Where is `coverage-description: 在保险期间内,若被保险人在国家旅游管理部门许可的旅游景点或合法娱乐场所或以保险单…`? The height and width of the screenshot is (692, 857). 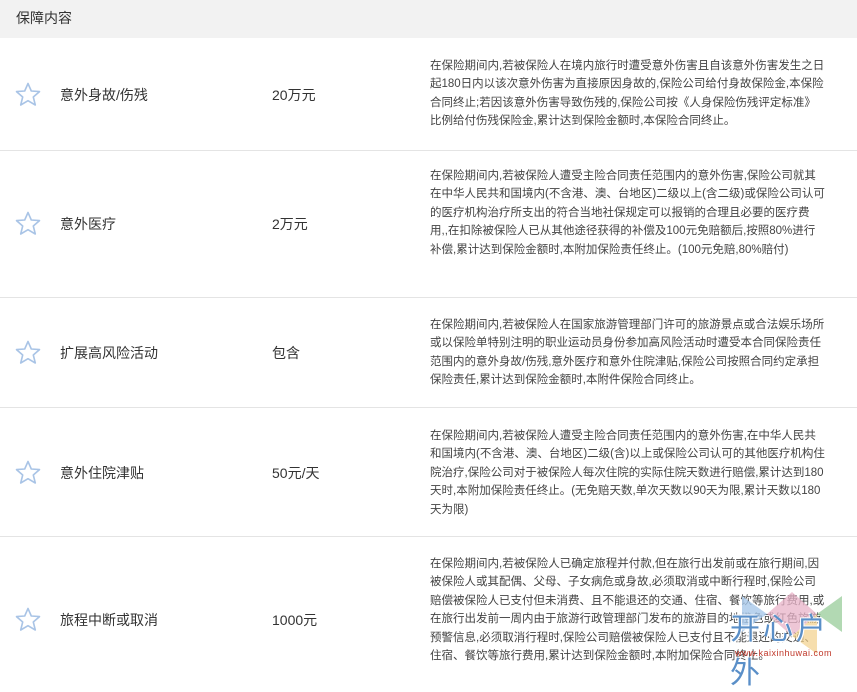
coverage-description: 在保险期间内,若被保险人在国家旅游管理部门许可的旅游景点或合法娱乐场所或以保险单… is located at coordinates (627, 353).